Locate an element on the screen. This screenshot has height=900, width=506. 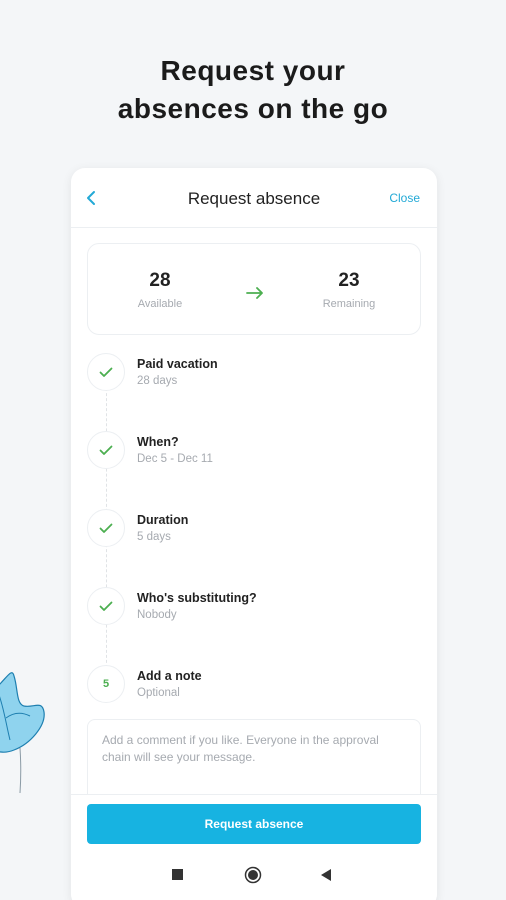
request-absence-button: Request absence is located at coordinates (254, 824).